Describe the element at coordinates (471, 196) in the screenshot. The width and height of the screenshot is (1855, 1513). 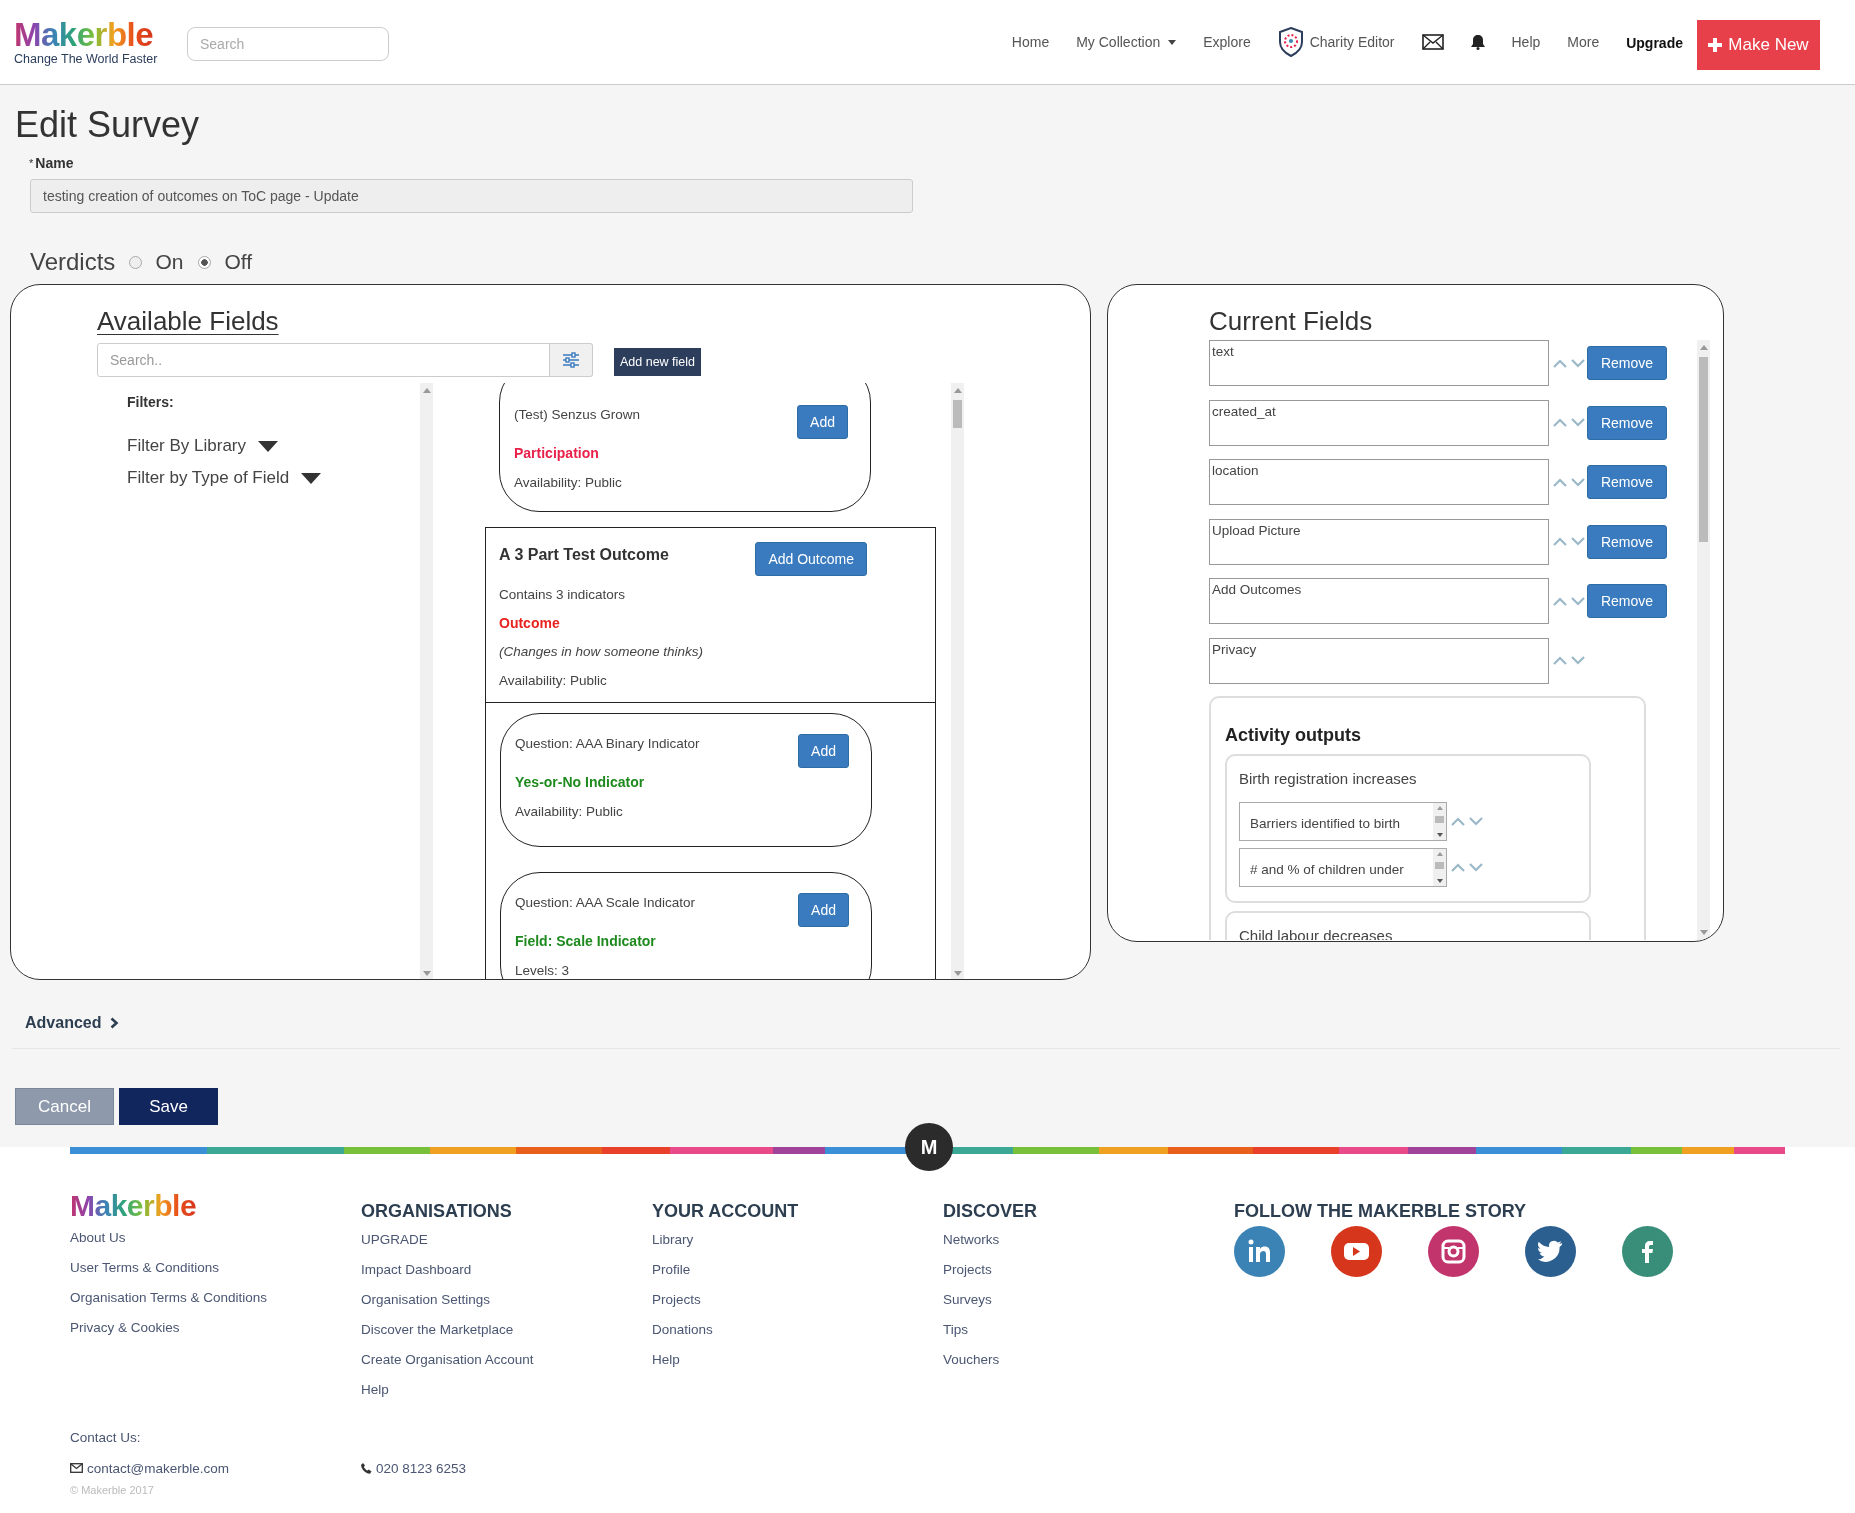
I see `name-field: testing creation of outcomes on ToC page - Update` at that location.